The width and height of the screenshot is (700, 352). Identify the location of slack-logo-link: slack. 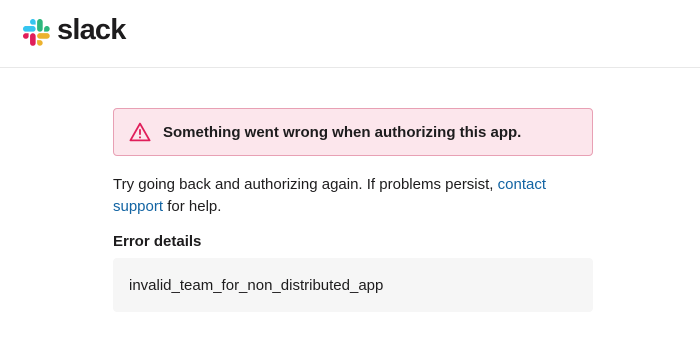
(74, 30).